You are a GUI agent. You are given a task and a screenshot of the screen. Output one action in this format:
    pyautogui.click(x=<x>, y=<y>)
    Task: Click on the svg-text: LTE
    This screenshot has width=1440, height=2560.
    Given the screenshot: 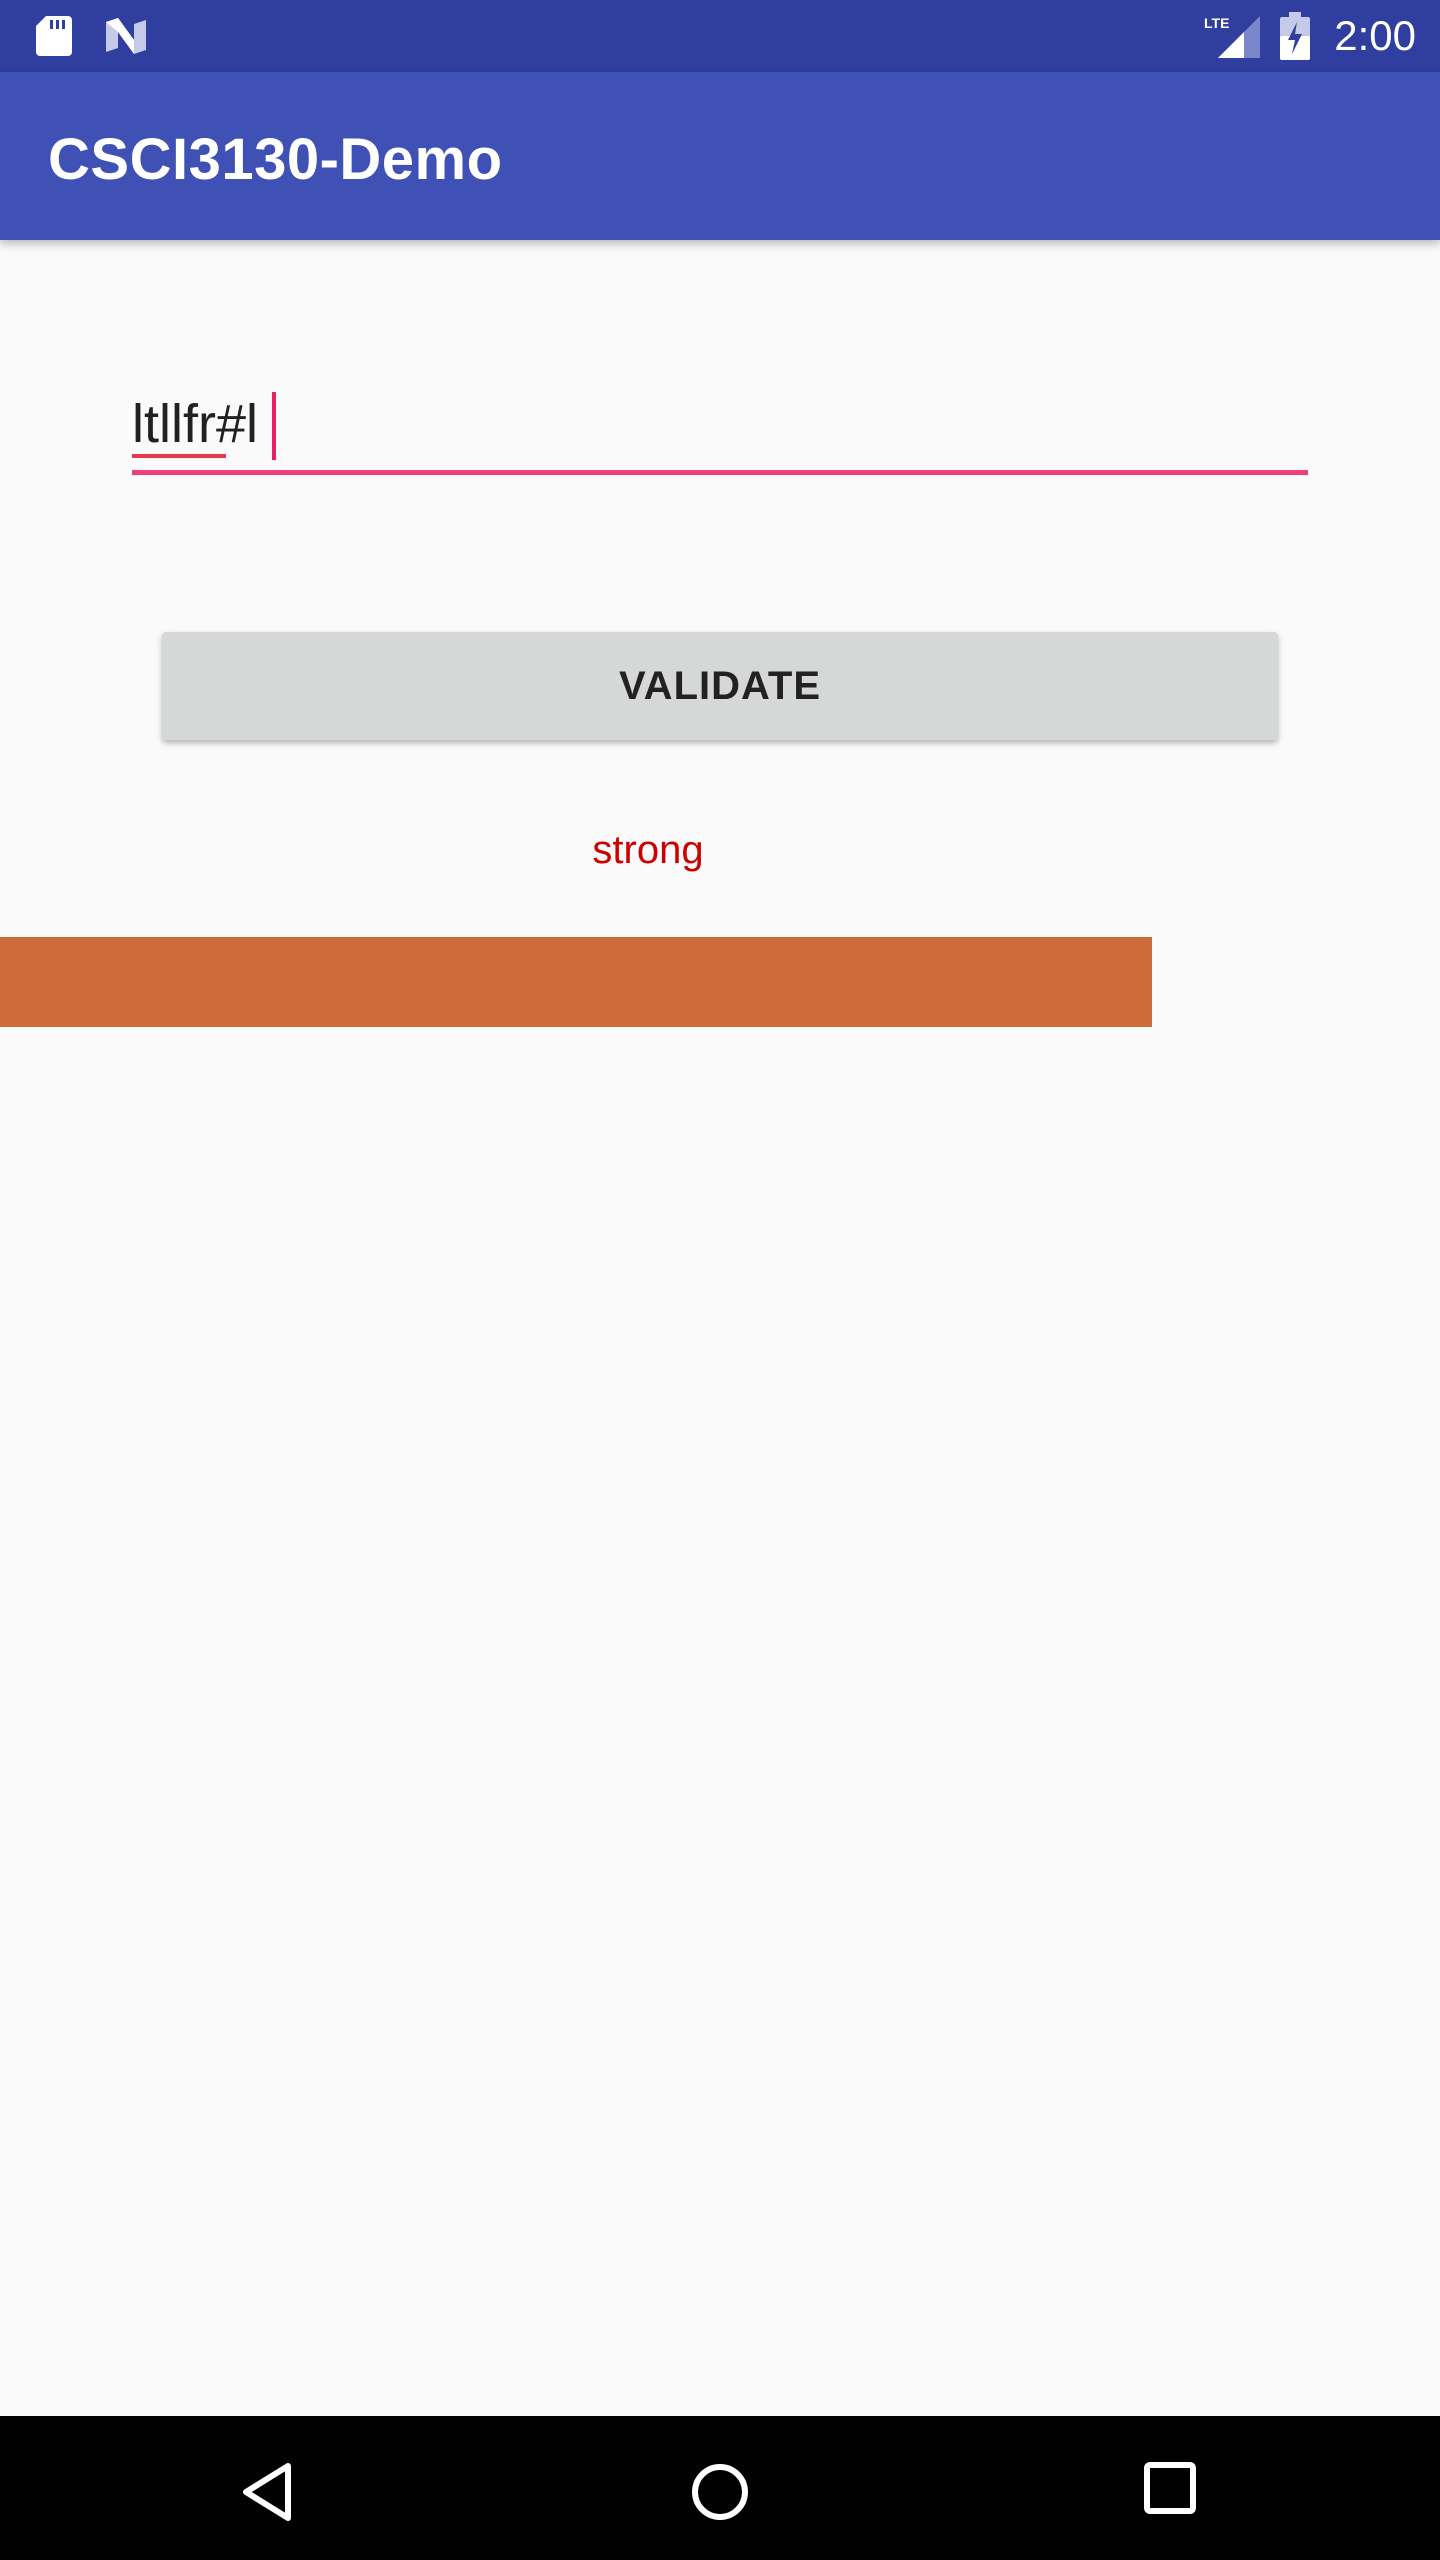 What is the action you would take?
    pyautogui.click(x=1216, y=23)
    